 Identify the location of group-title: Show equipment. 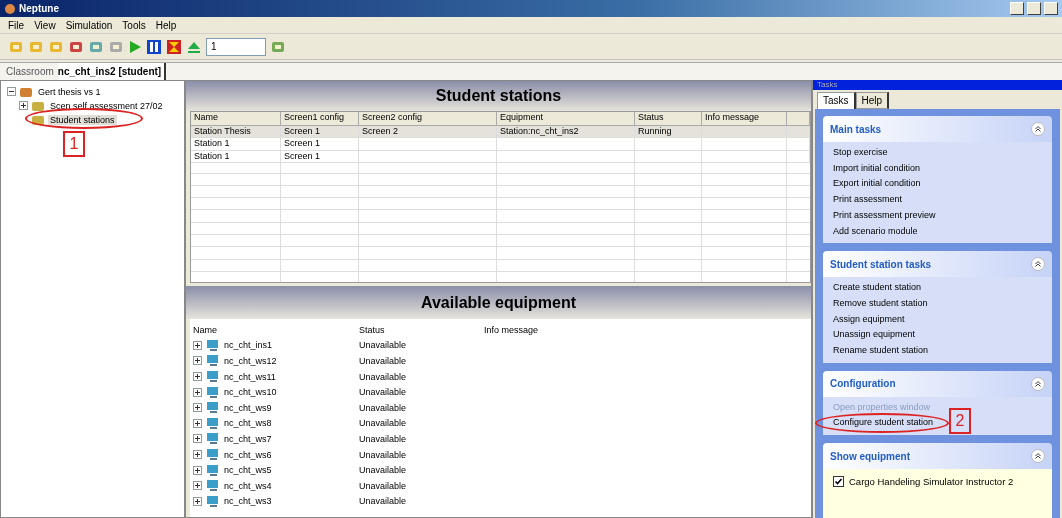
(870, 456).